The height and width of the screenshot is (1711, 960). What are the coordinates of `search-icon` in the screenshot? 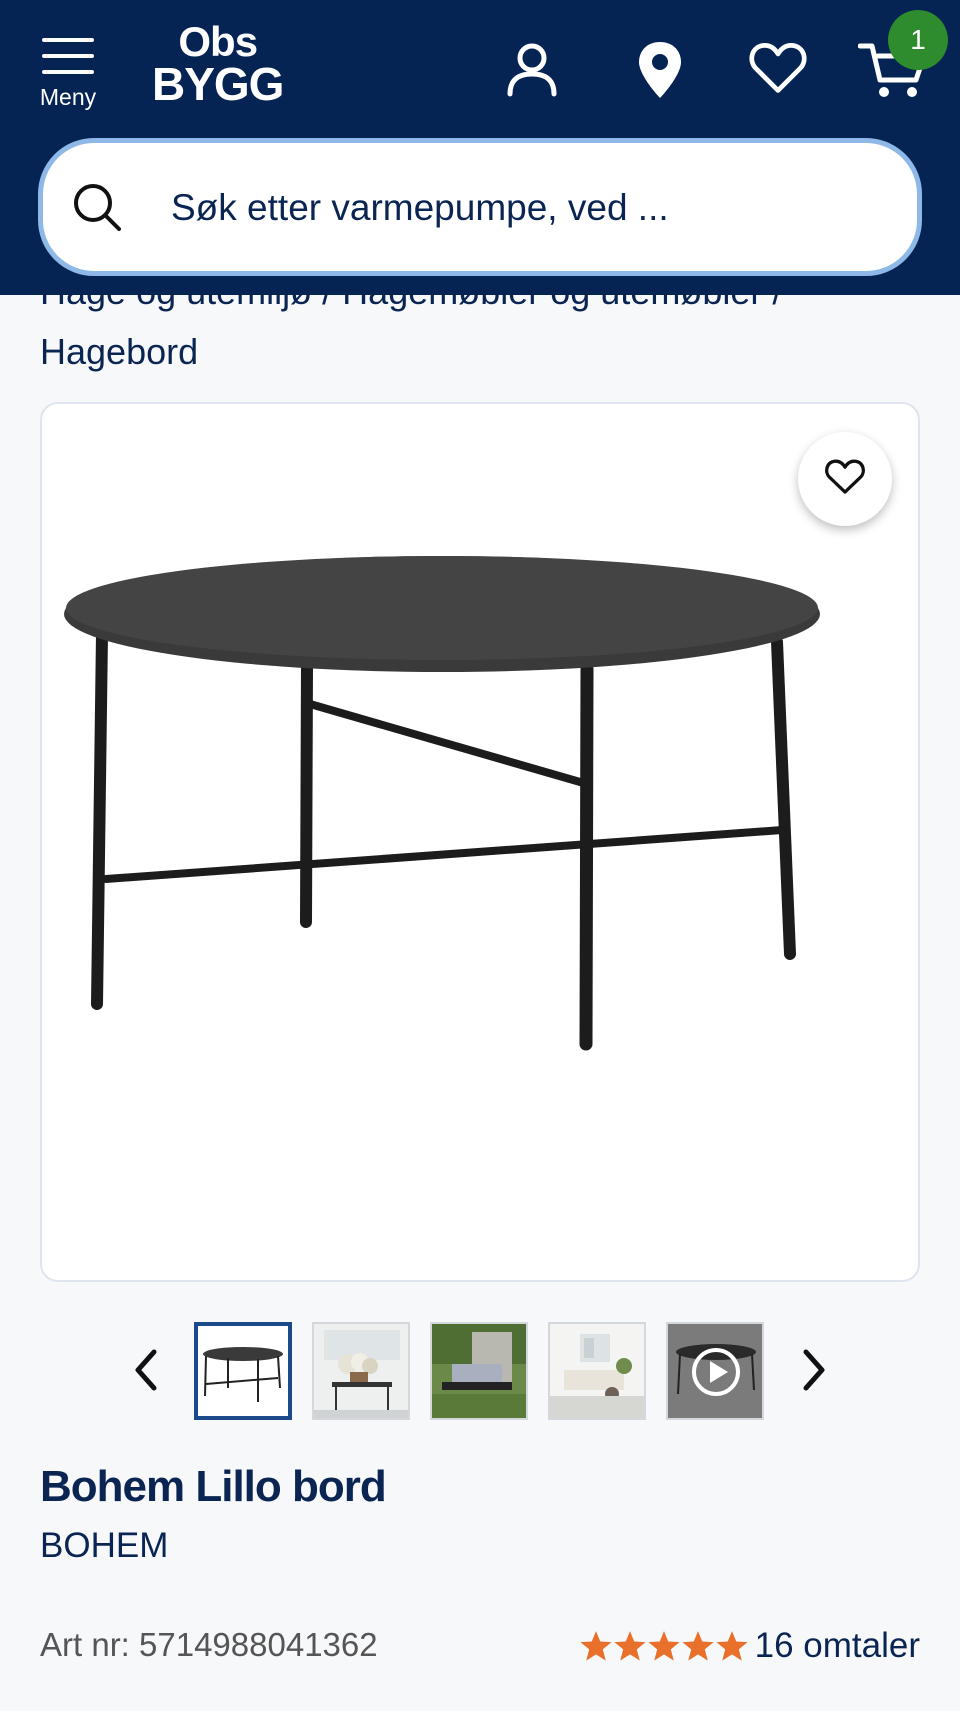 It's located at (97, 209).